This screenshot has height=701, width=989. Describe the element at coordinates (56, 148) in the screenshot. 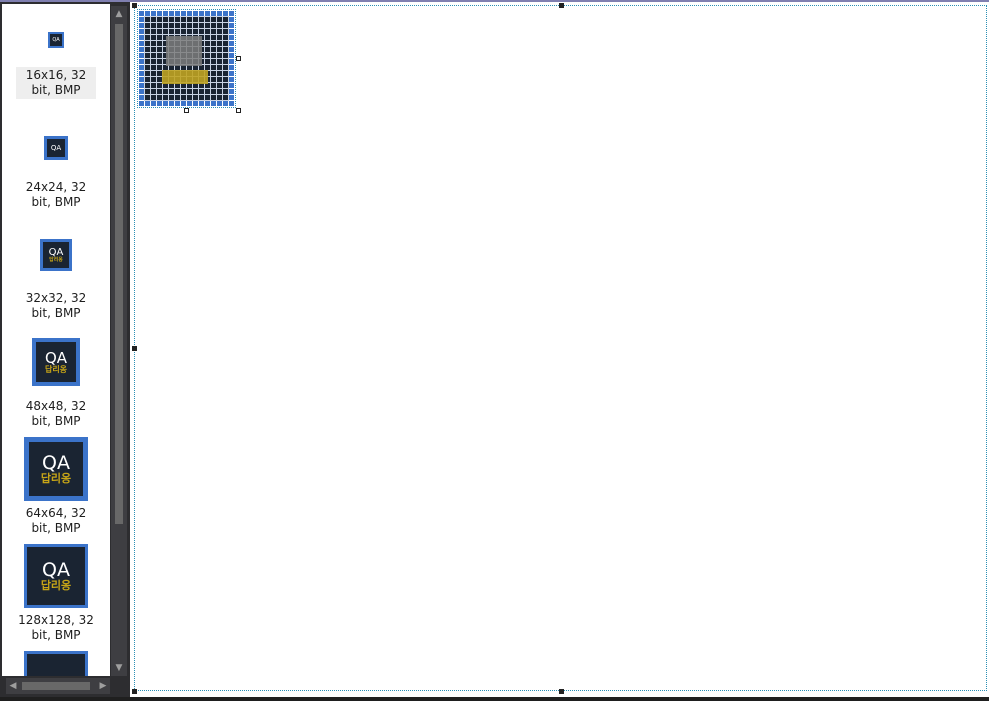

I see `icon-thumbnail-24: QA` at that location.